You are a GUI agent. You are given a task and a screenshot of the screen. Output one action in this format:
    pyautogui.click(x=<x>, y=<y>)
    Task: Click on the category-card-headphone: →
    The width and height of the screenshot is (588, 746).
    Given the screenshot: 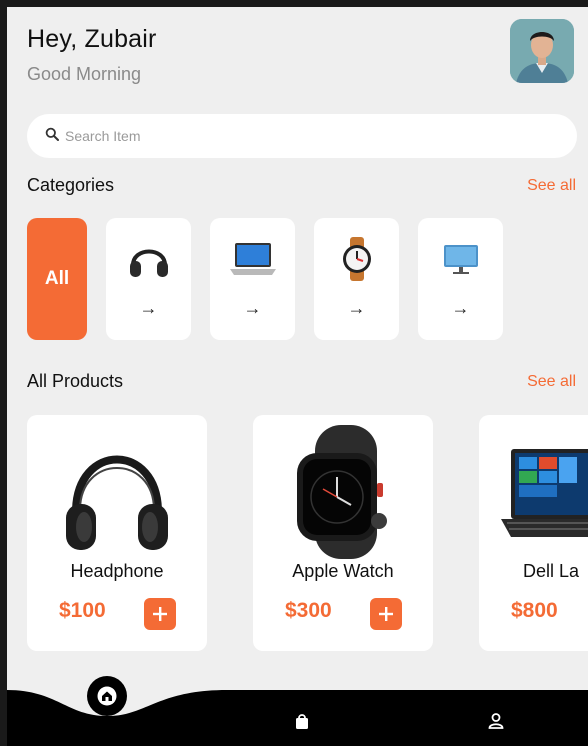 What is the action you would take?
    pyautogui.click(x=148, y=279)
    